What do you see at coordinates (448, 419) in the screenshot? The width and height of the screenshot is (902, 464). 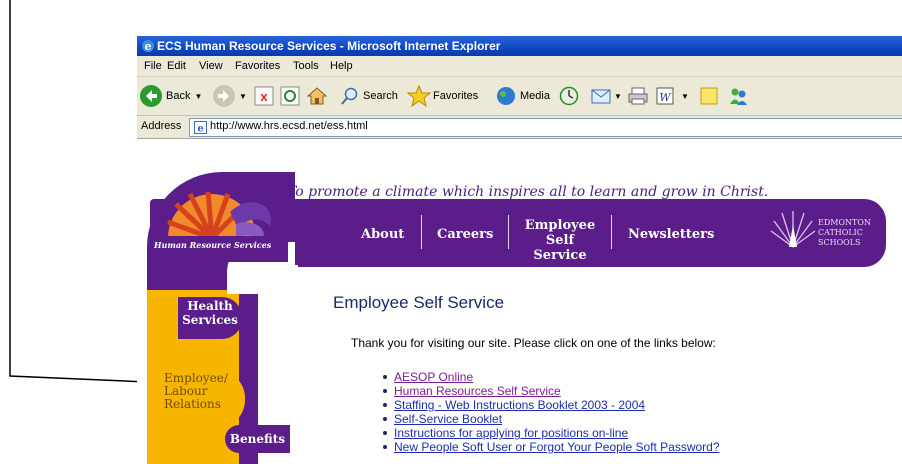 I see `link-self-service-booklet: Self-Service Booklet` at bounding box center [448, 419].